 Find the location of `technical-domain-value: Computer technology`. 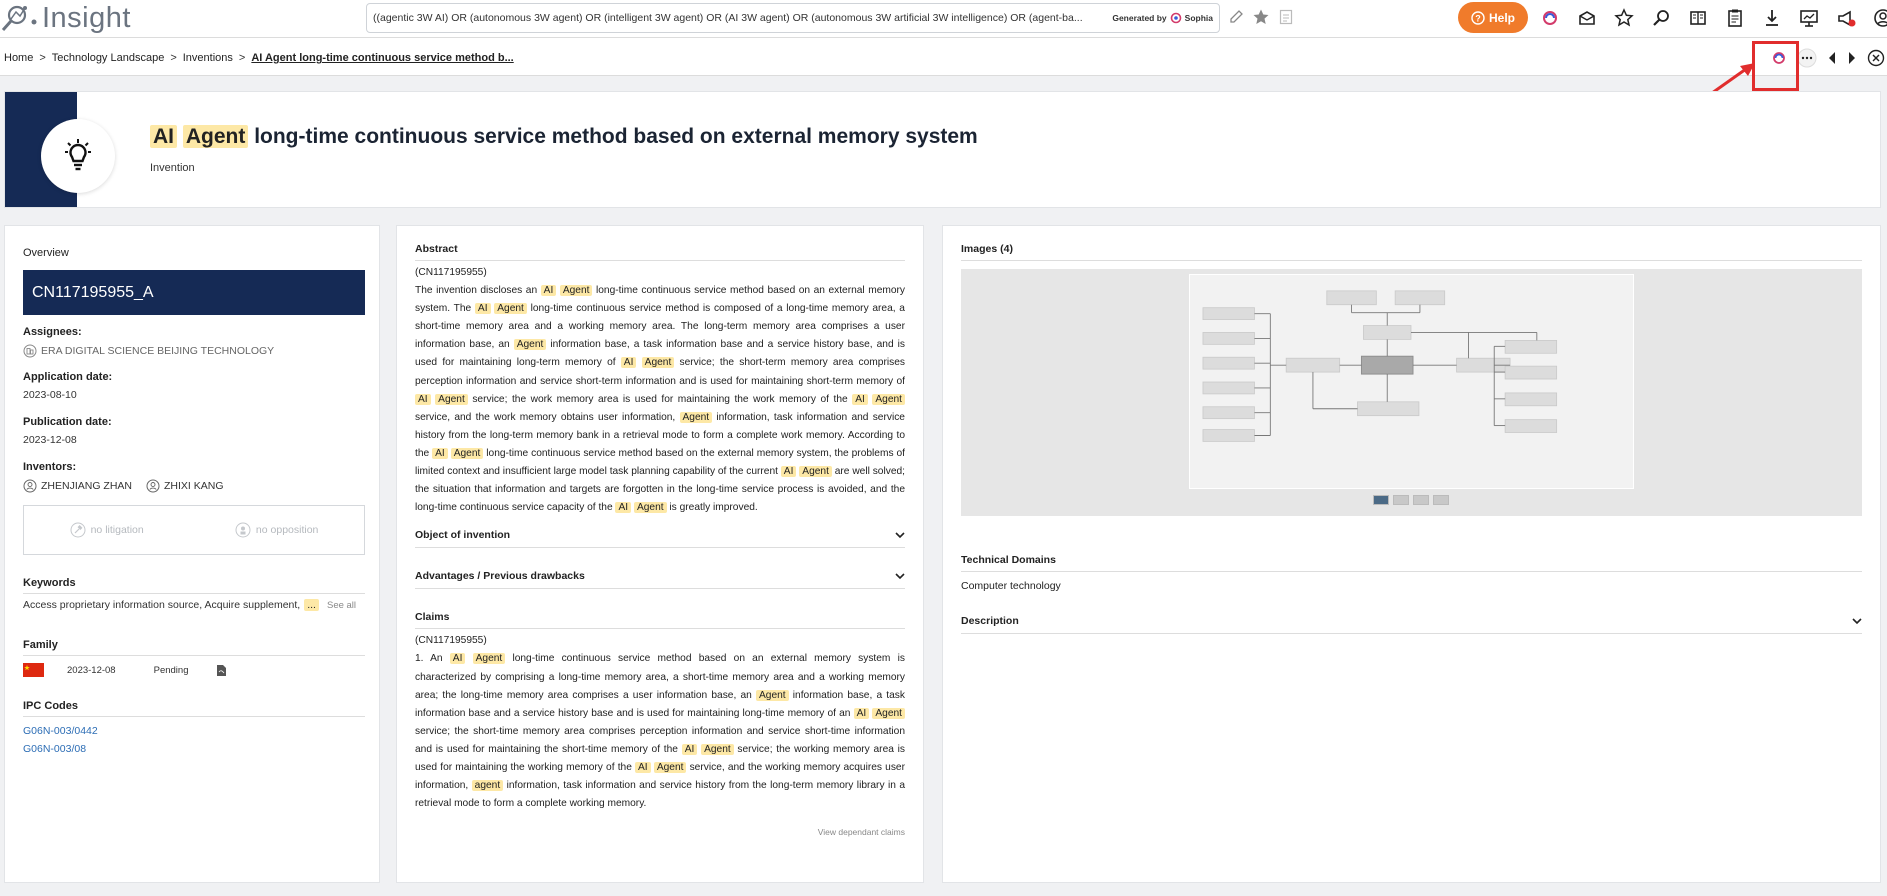

technical-domain-value: Computer technology is located at coordinates (1011, 586).